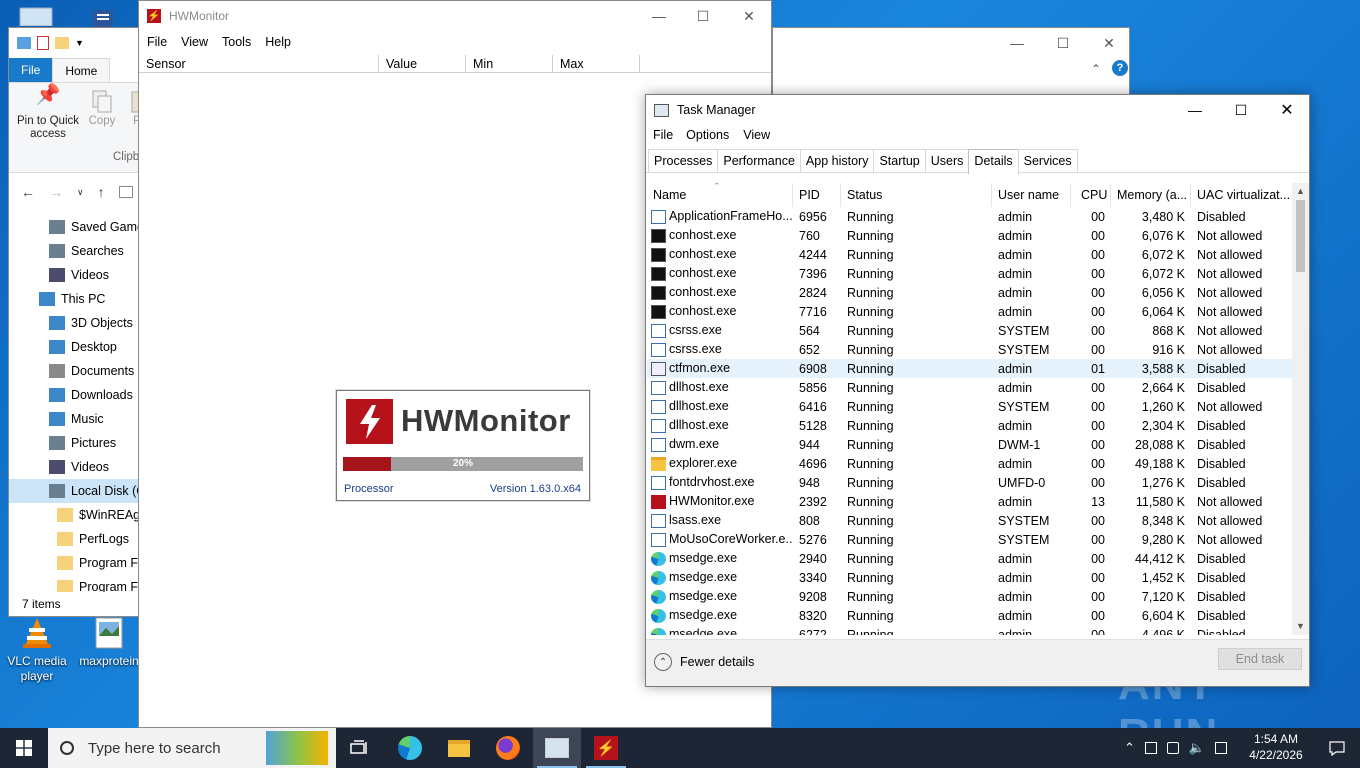 The height and width of the screenshot is (768, 1360). Describe the element at coordinates (817, 195) in the screenshot. I see `column-pid: PID` at that location.